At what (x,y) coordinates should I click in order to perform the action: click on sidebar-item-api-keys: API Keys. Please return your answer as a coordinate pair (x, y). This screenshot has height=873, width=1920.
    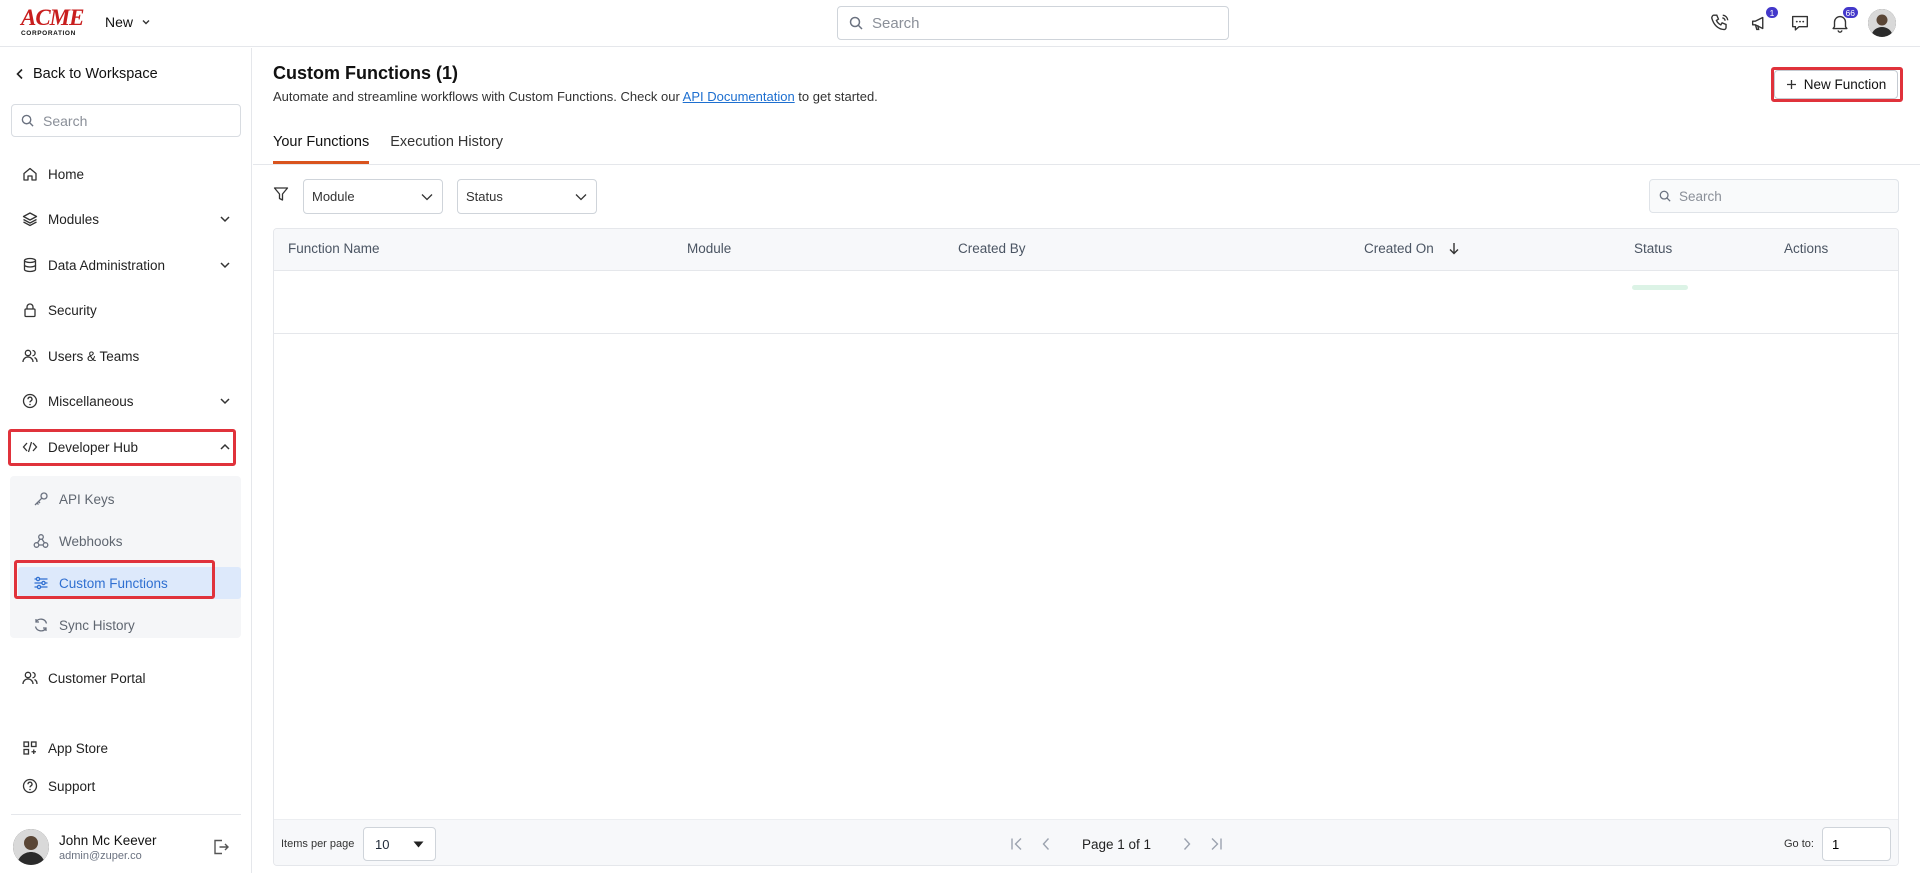
    Looking at the image, I should click on (129, 499).